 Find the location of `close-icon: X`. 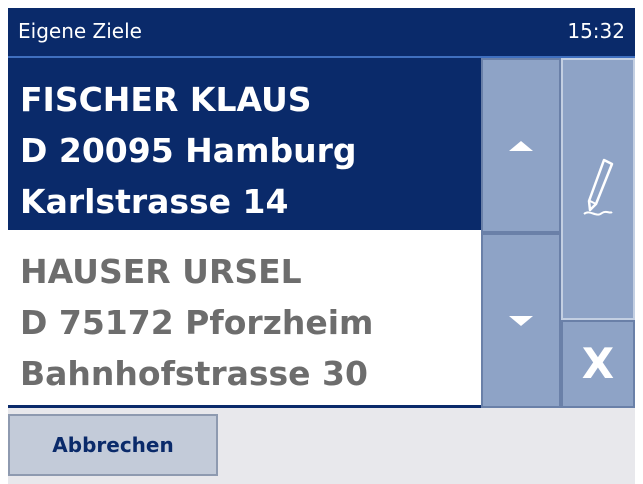

close-icon: X is located at coordinates (598, 363).